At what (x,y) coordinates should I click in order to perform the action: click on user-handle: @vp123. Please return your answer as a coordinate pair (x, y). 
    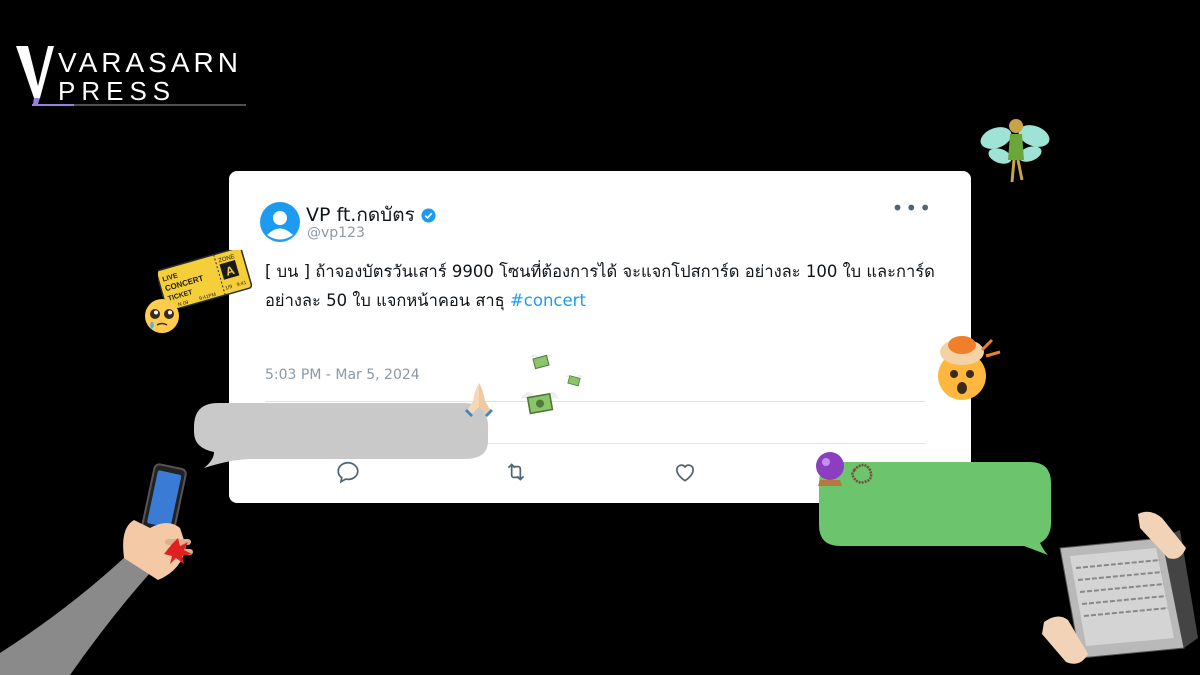
    Looking at the image, I should click on (336, 233).